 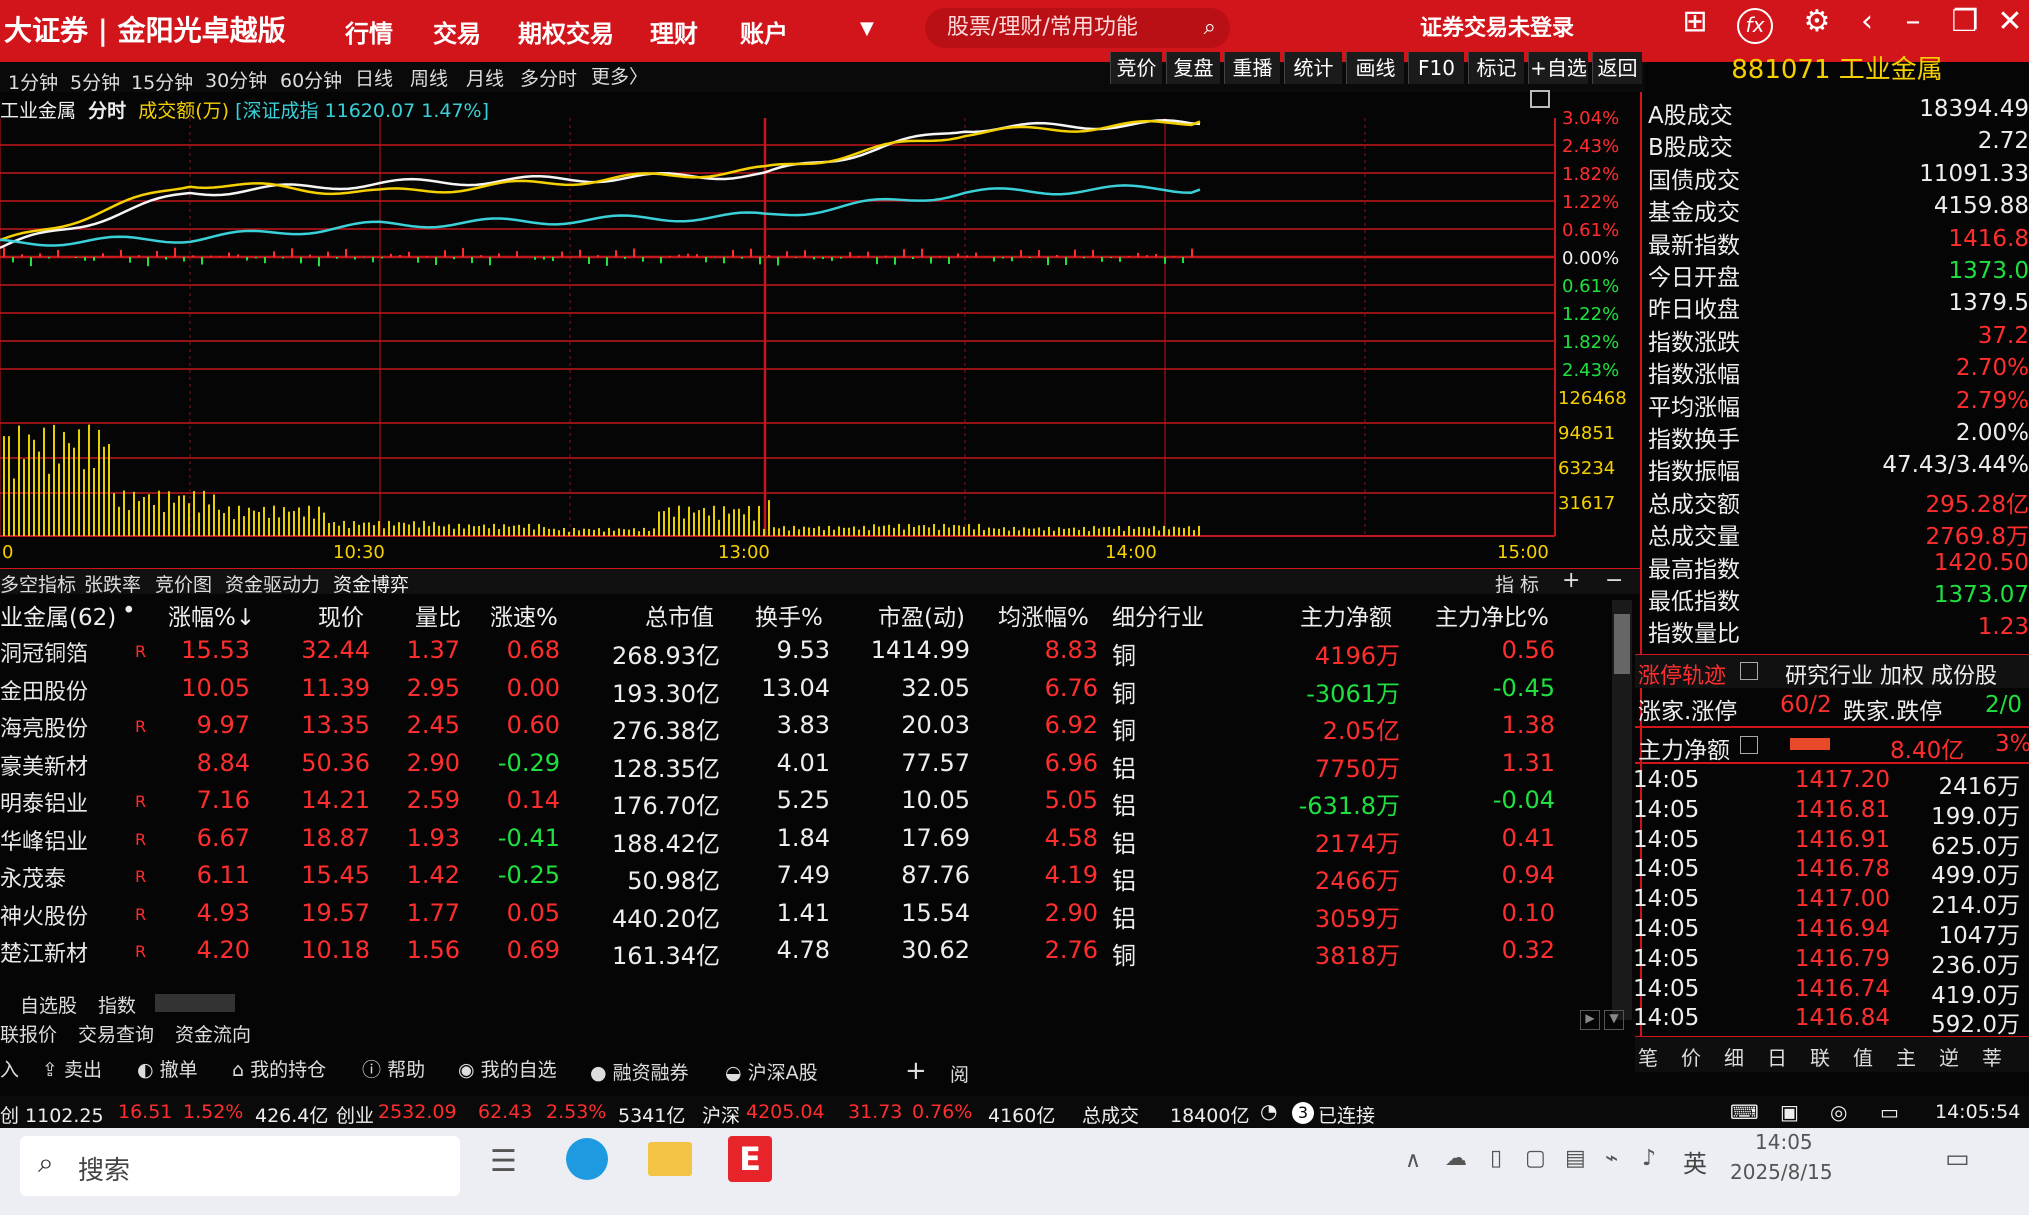 What do you see at coordinates (457, 31) in the screenshot?
I see `menu-trade: 交易` at bounding box center [457, 31].